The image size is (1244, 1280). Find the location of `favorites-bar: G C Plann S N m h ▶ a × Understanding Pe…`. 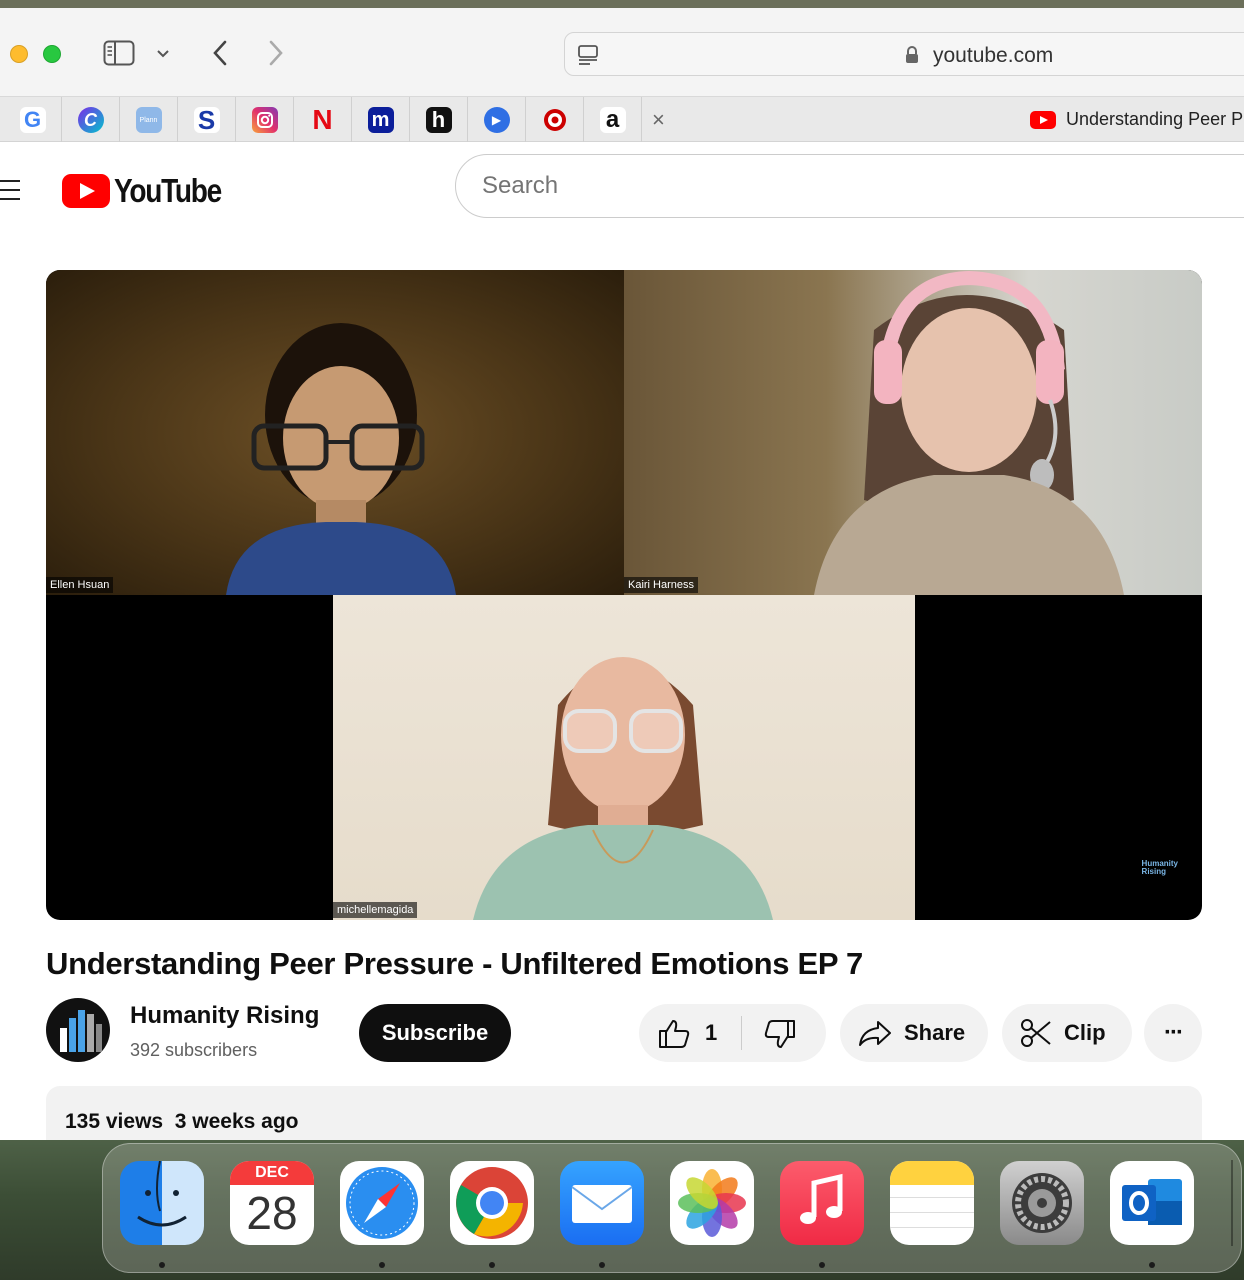

favorites-bar: G C Plann S N m h ▶ a × Understanding Pe… is located at coordinates (622, 119).